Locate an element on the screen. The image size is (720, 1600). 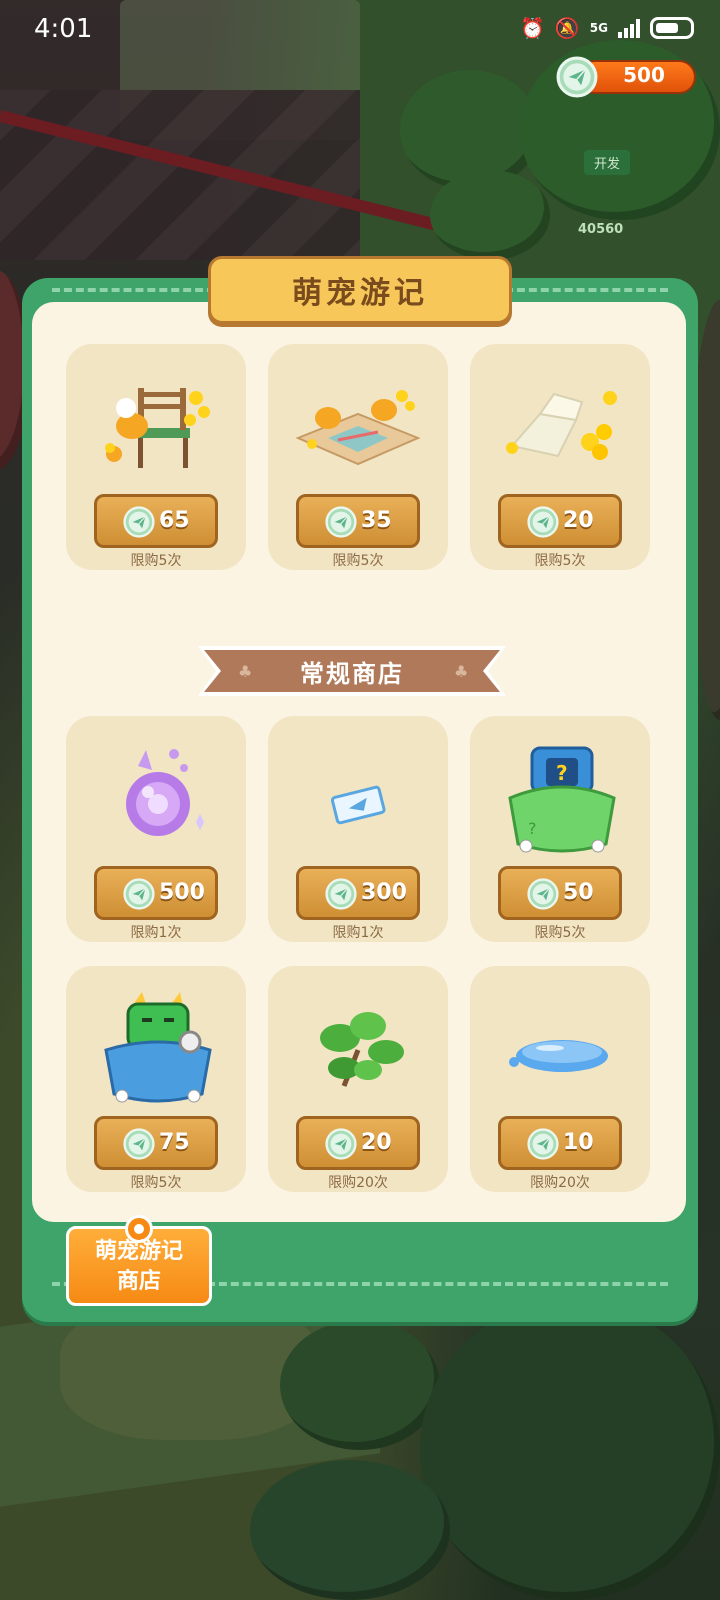
price-value: 65 is located at coordinates (174, 520).